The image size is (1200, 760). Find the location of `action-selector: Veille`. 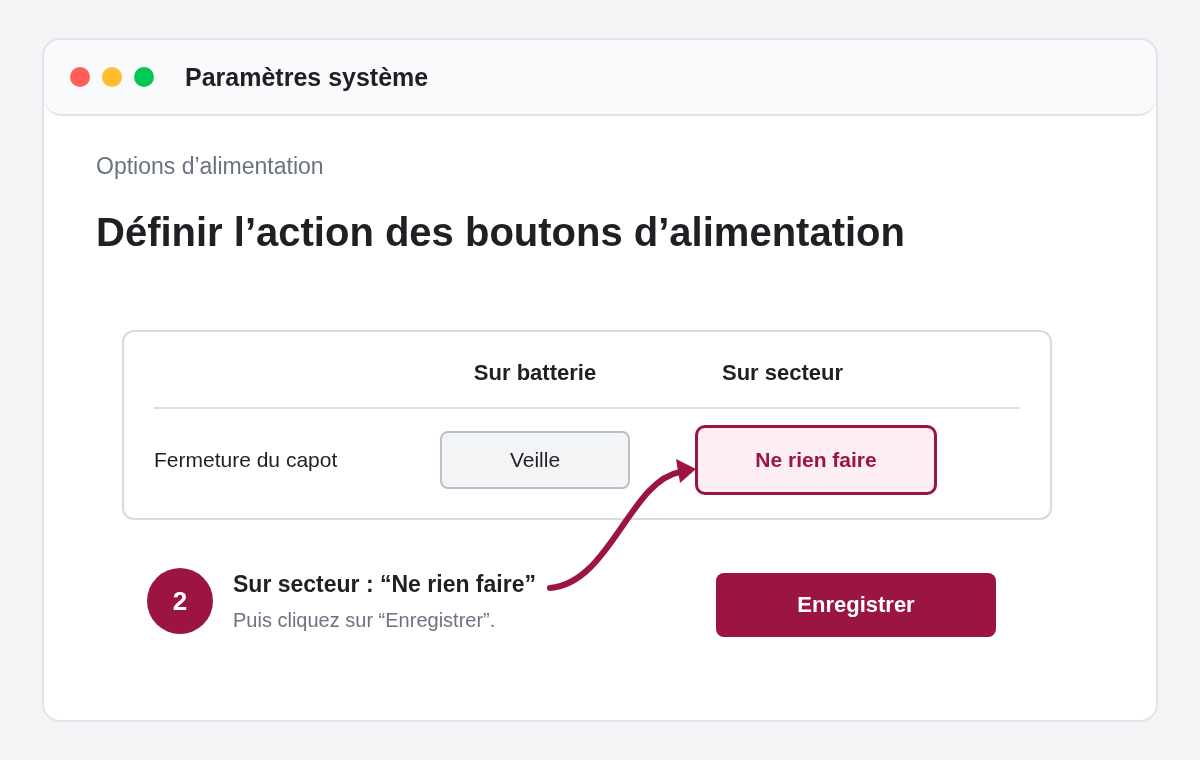

action-selector: Veille is located at coordinates (535, 460).